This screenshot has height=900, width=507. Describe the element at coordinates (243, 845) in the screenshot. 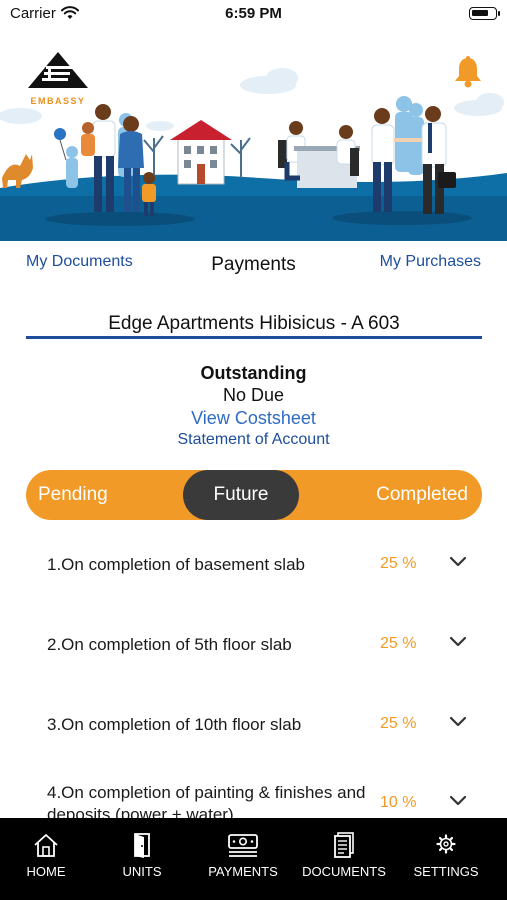

I see `cash-icon` at that location.